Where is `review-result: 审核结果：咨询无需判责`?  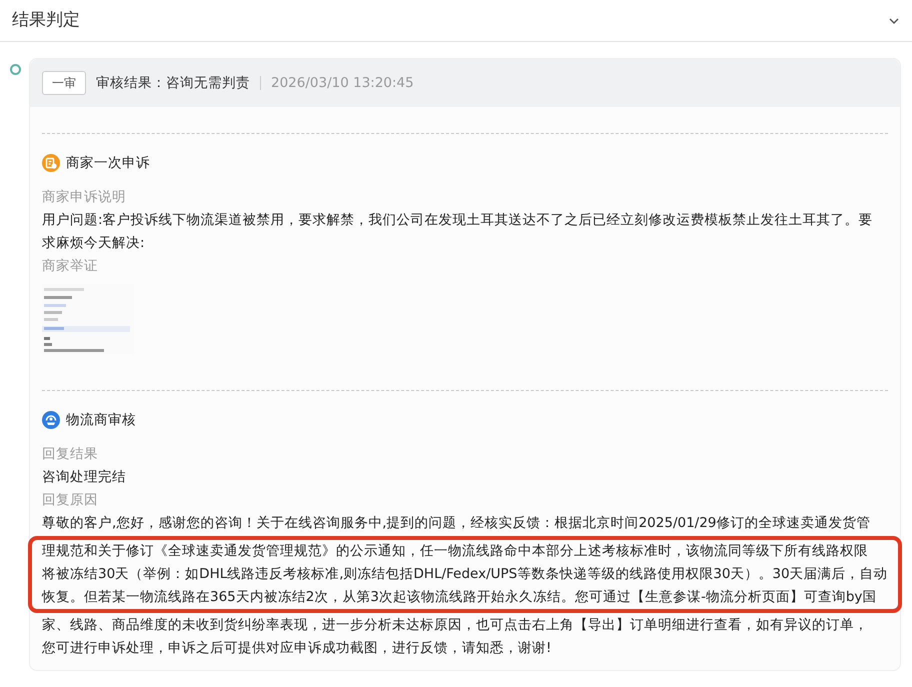
review-result: 审核结果：咨询无需判责 is located at coordinates (173, 83).